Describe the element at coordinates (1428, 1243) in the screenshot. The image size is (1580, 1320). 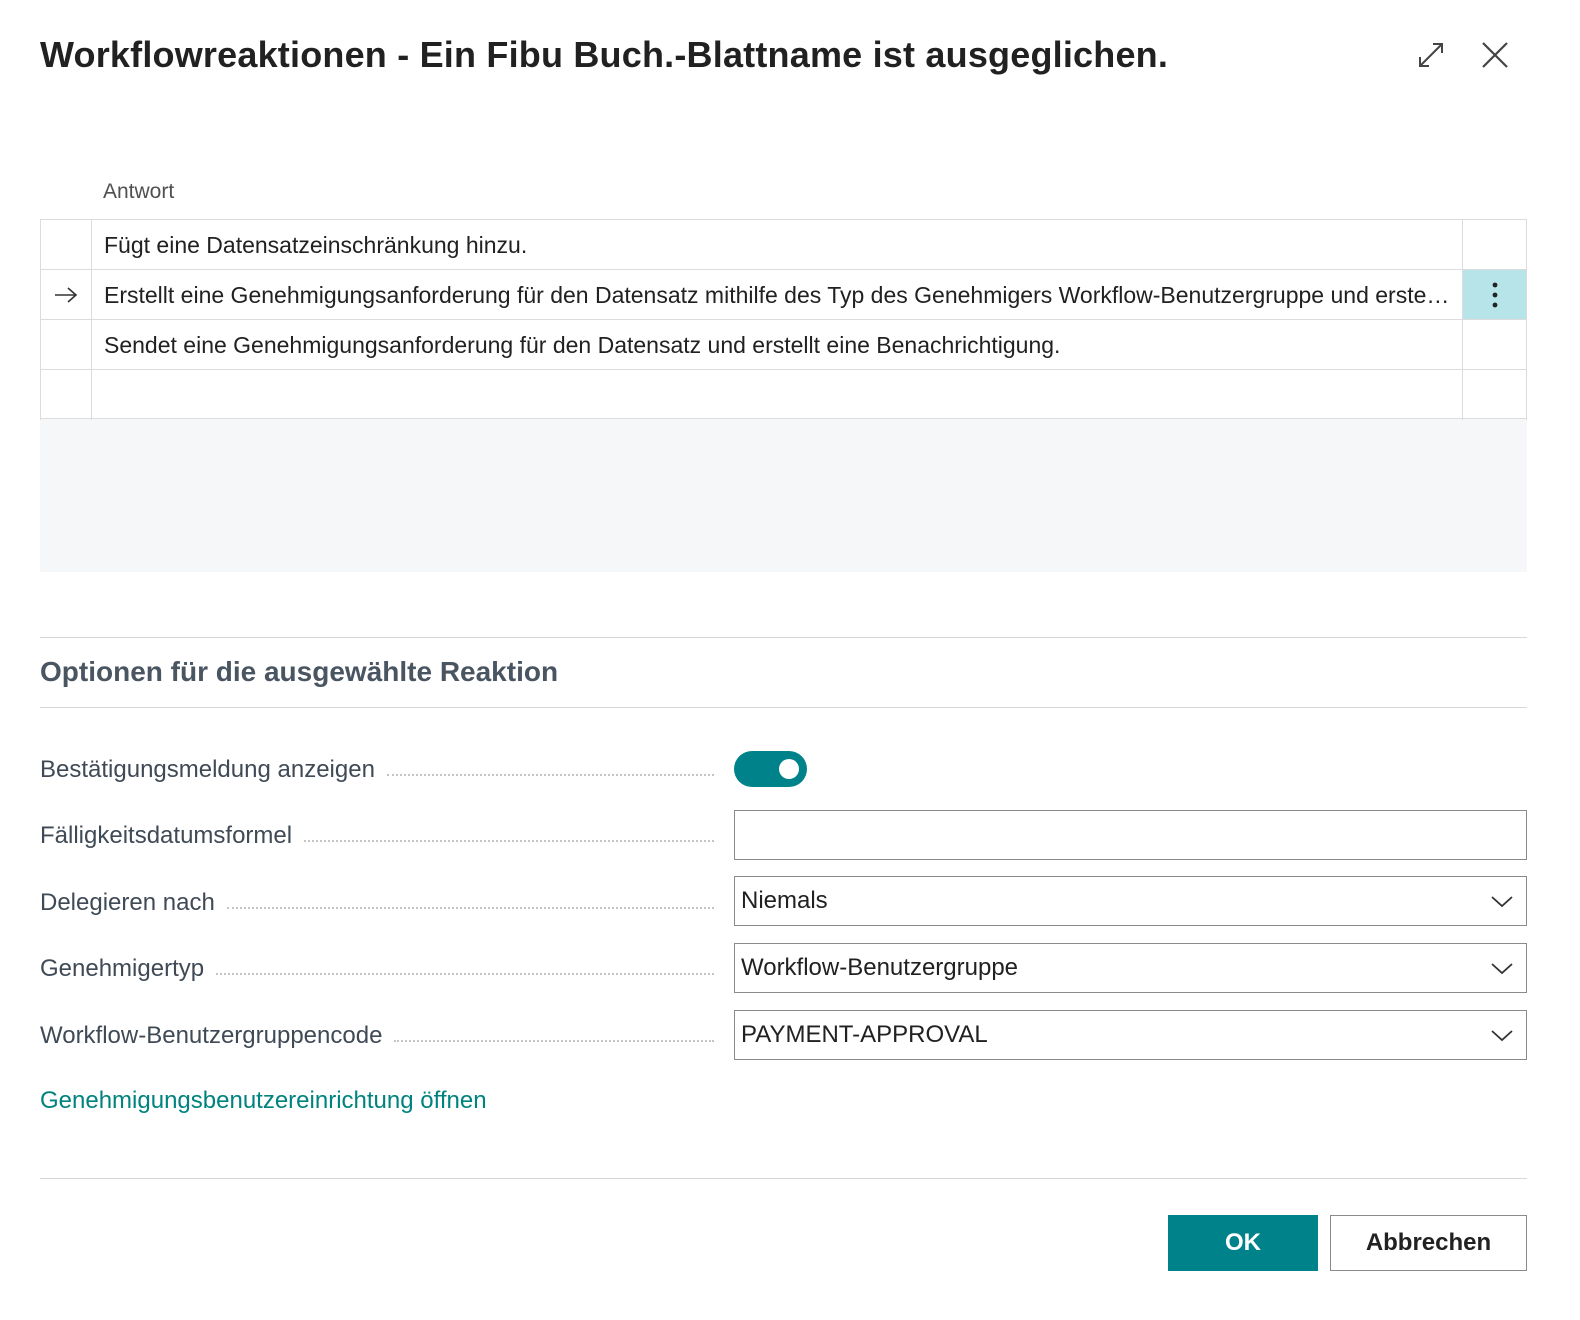
I see `cancel-button: Abbrechen` at that location.